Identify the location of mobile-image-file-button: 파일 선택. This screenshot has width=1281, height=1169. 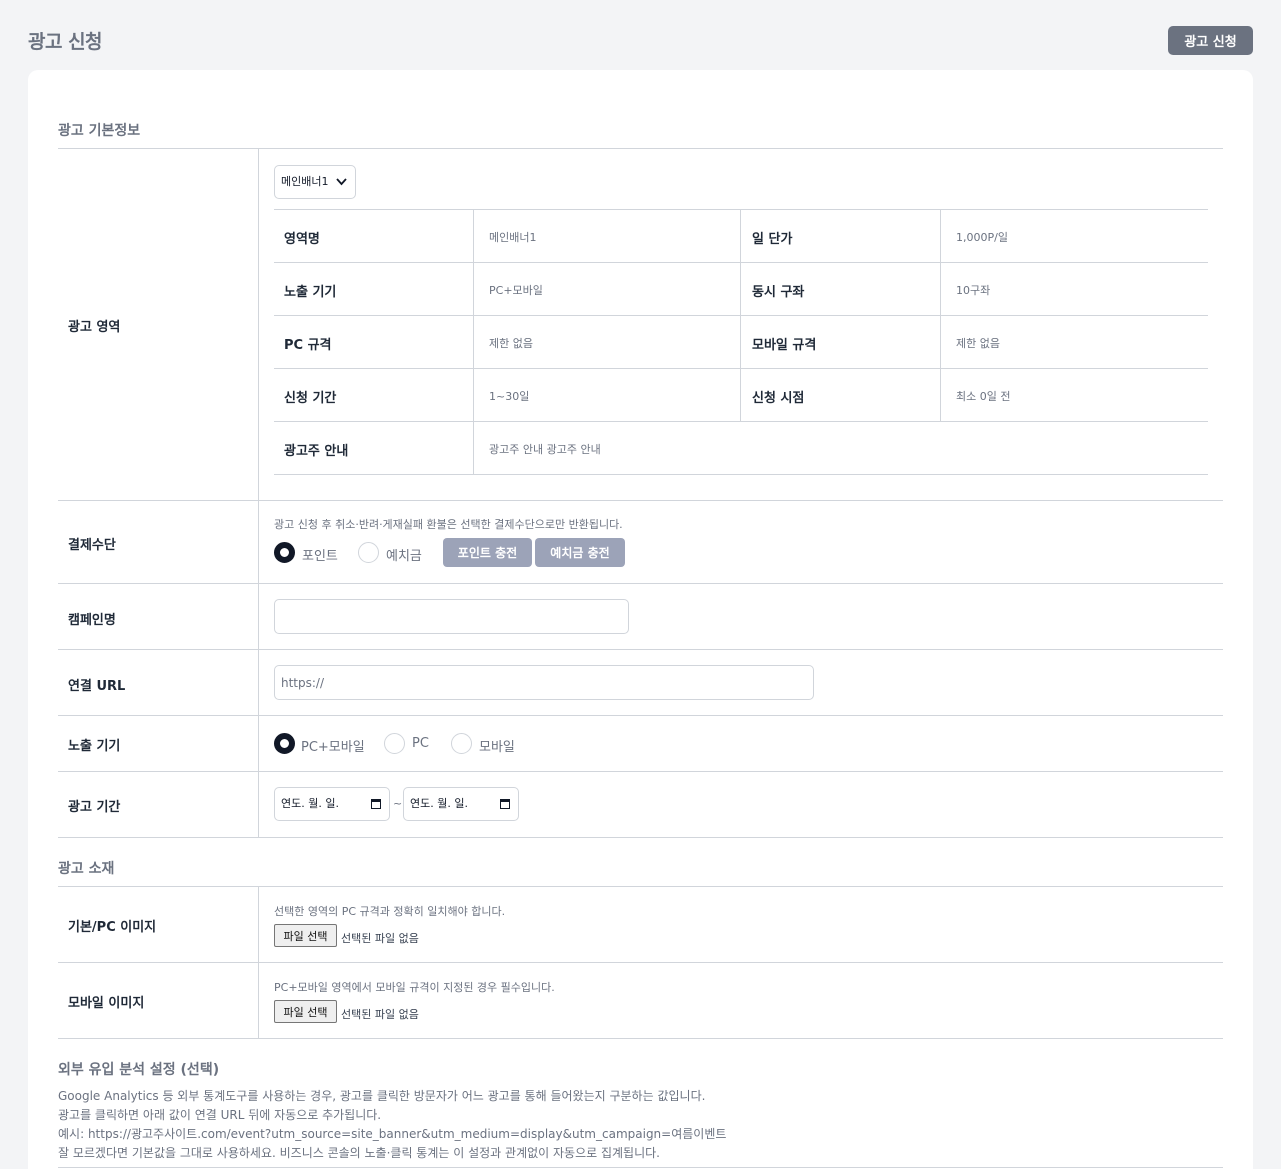
(305, 1011).